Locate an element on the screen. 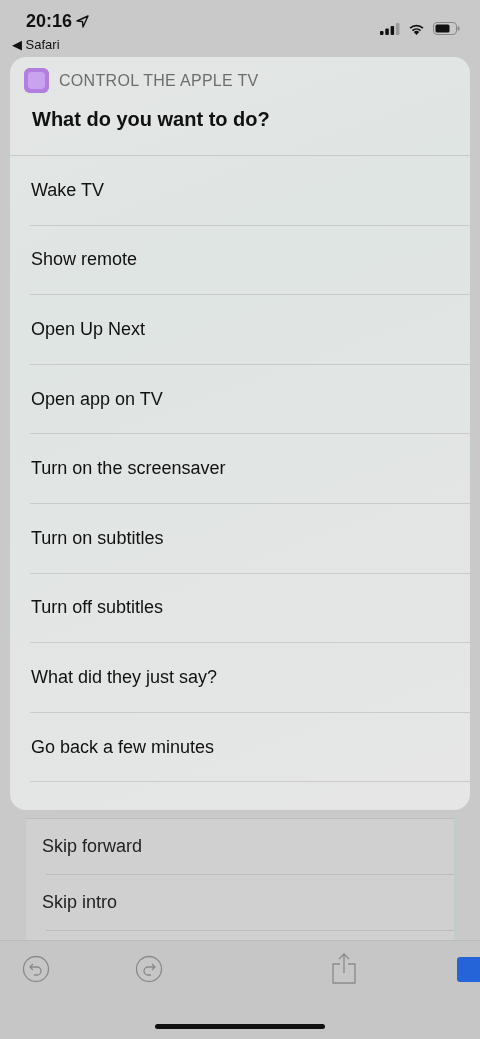  battery-icon is located at coordinates (446, 28).